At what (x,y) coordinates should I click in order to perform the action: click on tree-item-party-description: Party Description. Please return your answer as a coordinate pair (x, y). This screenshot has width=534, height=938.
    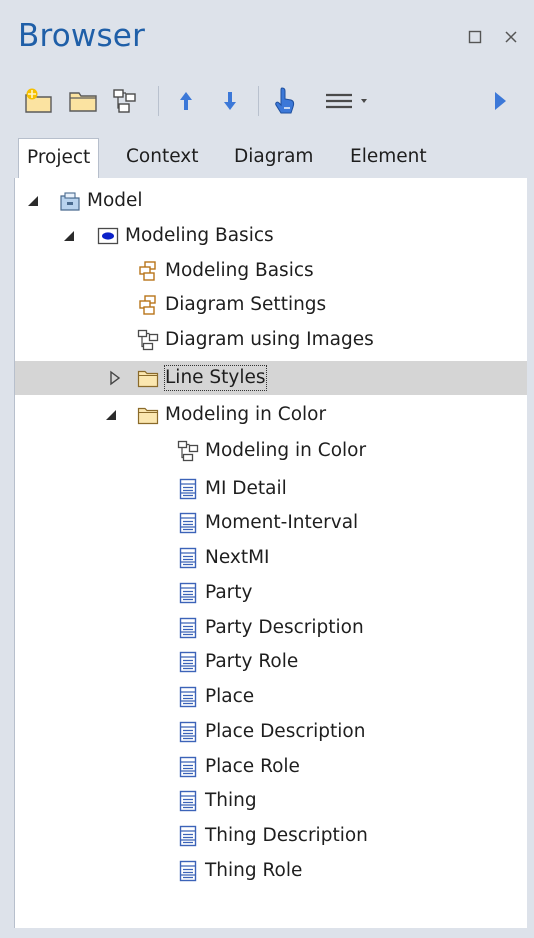
    Looking at the image, I should click on (271, 628).